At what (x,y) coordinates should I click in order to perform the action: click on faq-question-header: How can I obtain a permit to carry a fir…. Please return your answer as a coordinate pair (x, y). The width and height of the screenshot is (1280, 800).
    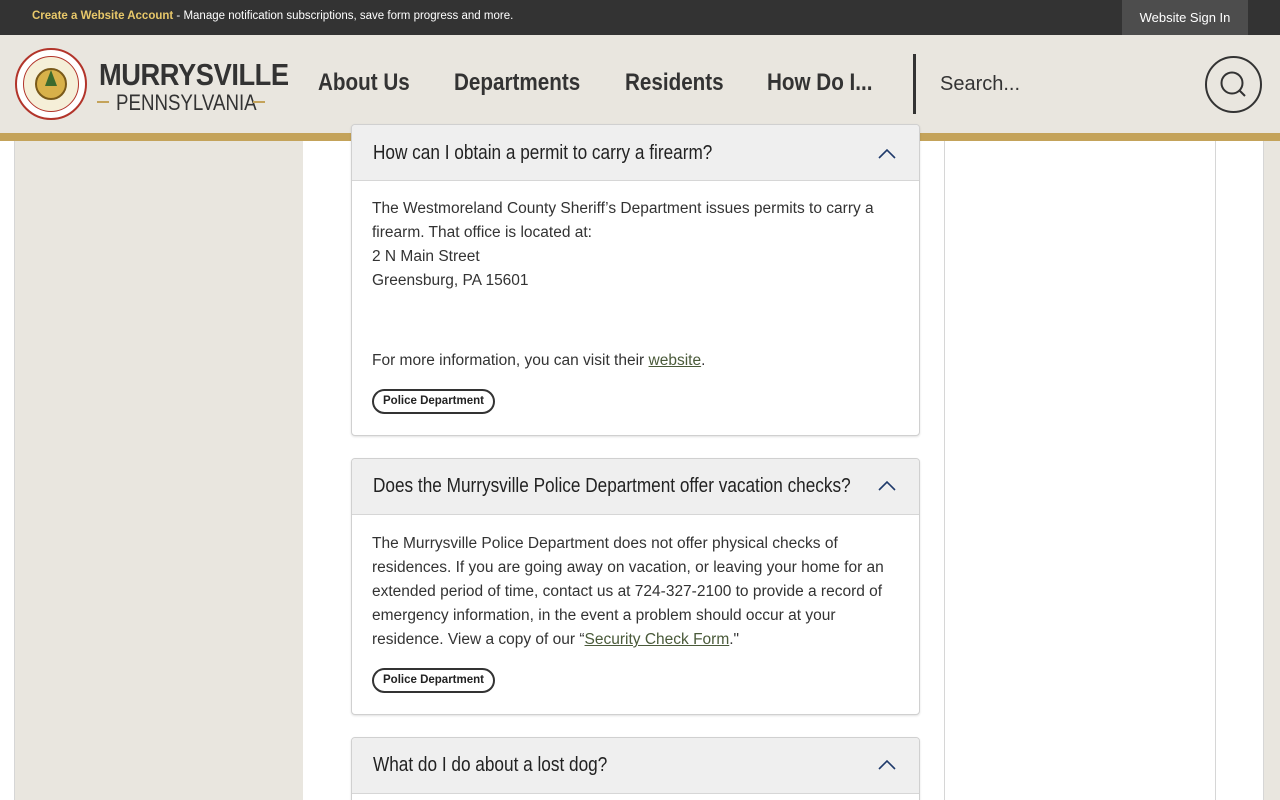
    Looking at the image, I should click on (635, 153).